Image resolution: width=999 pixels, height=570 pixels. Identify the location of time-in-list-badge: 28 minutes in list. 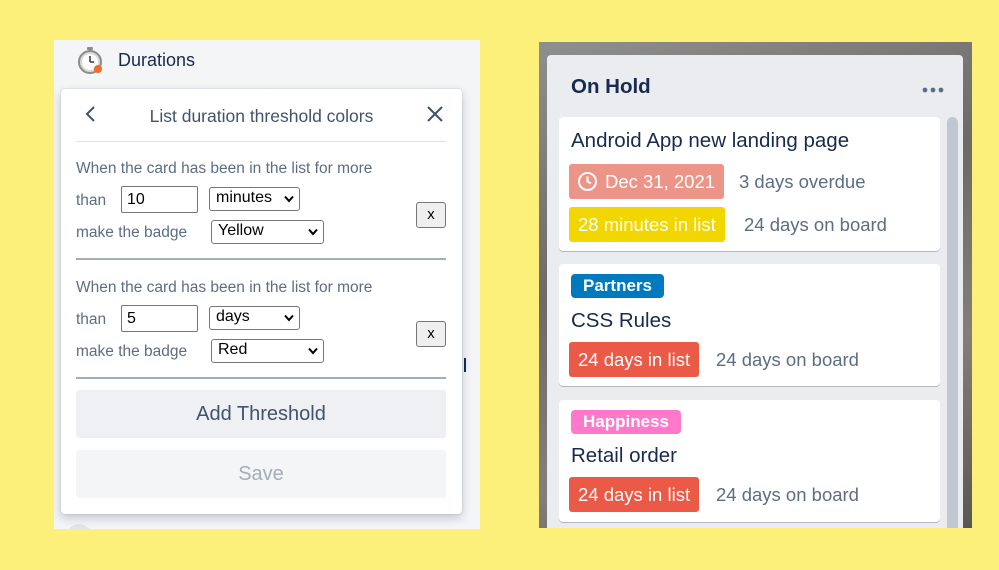
(647, 224).